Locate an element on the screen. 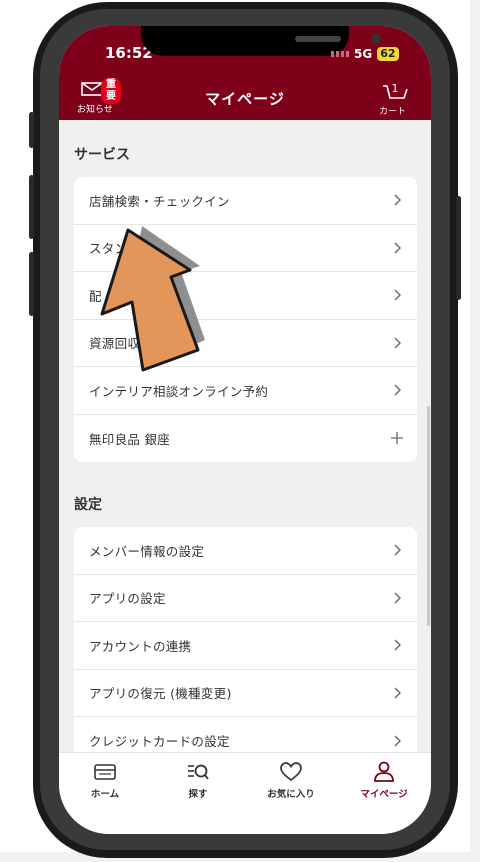  row-label: アカウントの連携 is located at coordinates (140, 646).